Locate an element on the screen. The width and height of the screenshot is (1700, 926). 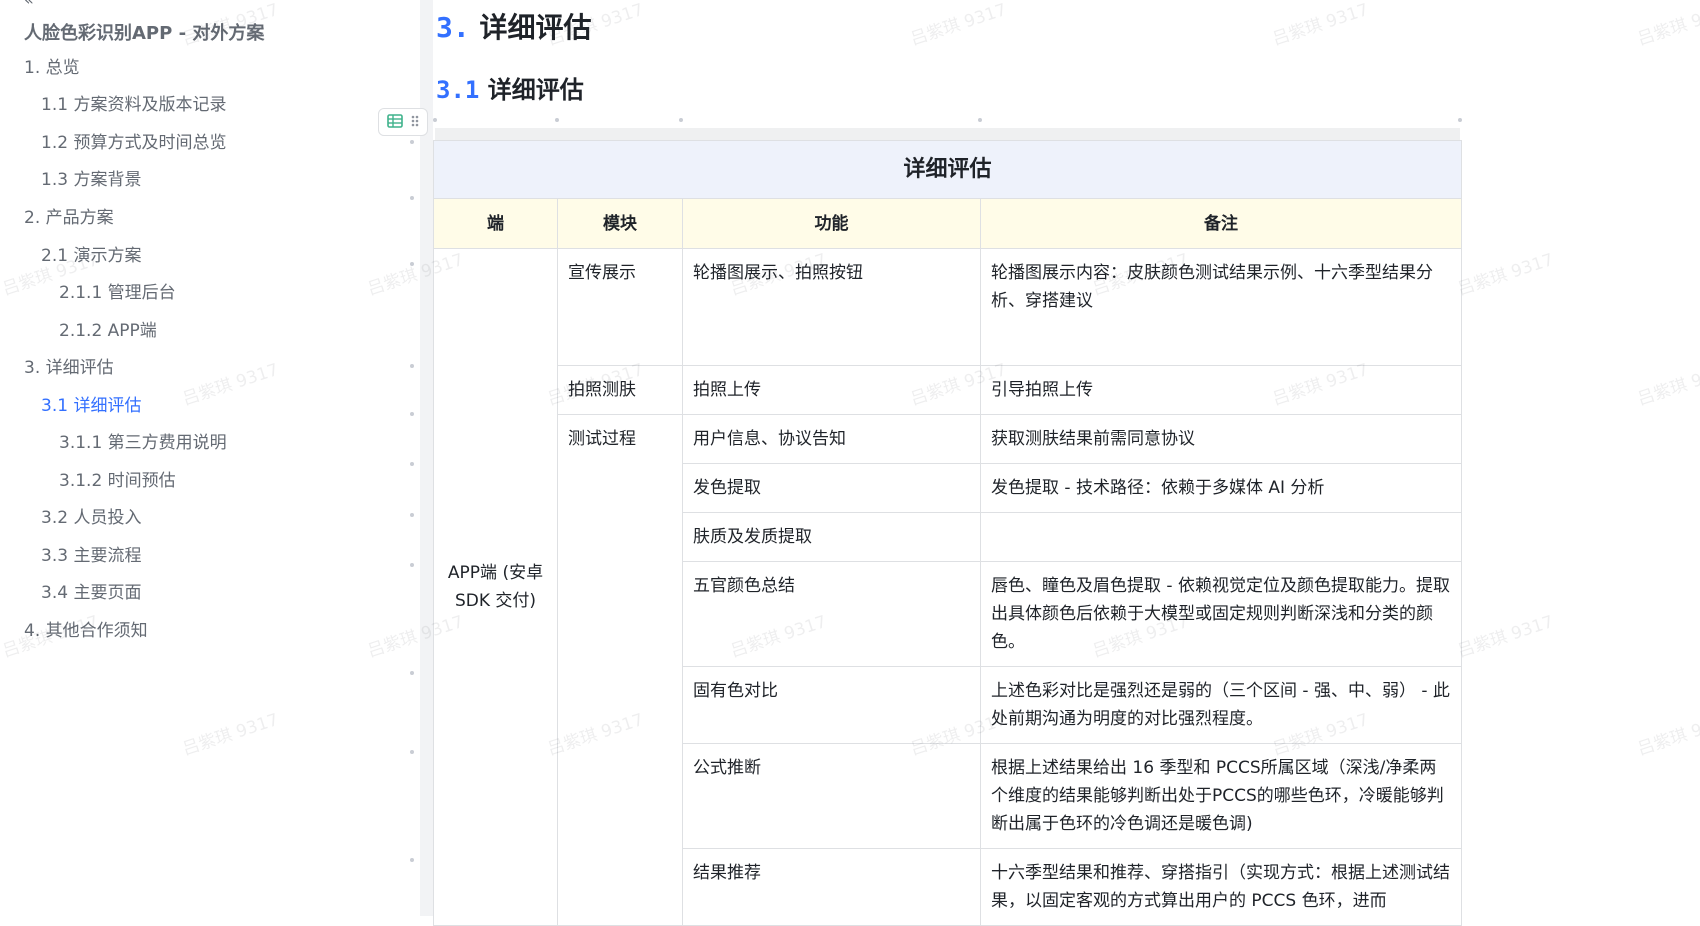
outline-item: 2.1 演示方案 is located at coordinates (91, 256).